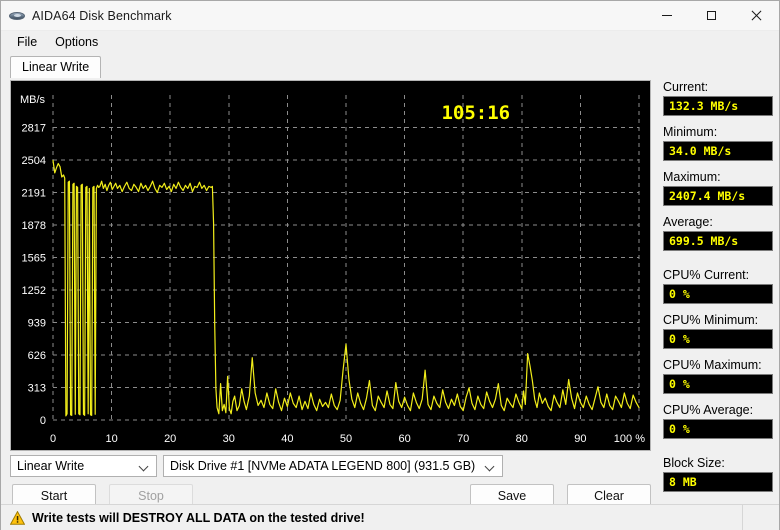 The height and width of the screenshot is (530, 780). What do you see at coordinates (37, 389) in the screenshot?
I see `y-axis-tick-label: 313` at bounding box center [37, 389].